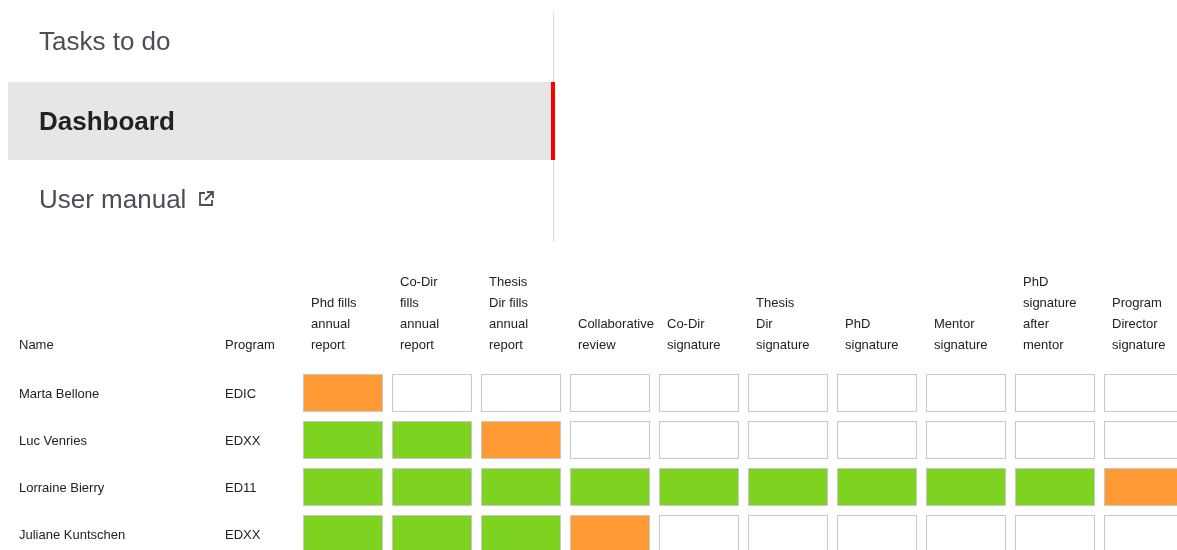 This screenshot has height=550, width=1177. Describe the element at coordinates (241, 393) in the screenshot. I see `program-code: EDIC` at that location.